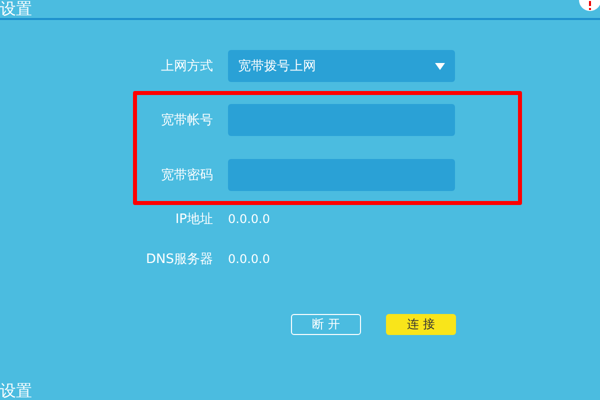 The image size is (600, 400). What do you see at coordinates (326, 324) in the screenshot?
I see `disconnect-button: 断 开` at bounding box center [326, 324].